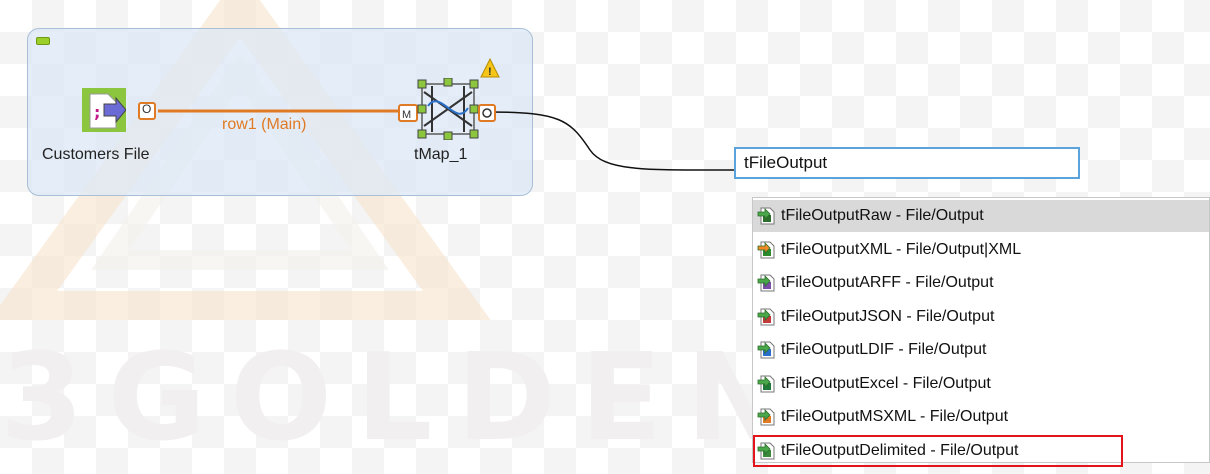  I want to click on dropdown-item-label: tFileOutputJSON - File/Output, so click(888, 316).